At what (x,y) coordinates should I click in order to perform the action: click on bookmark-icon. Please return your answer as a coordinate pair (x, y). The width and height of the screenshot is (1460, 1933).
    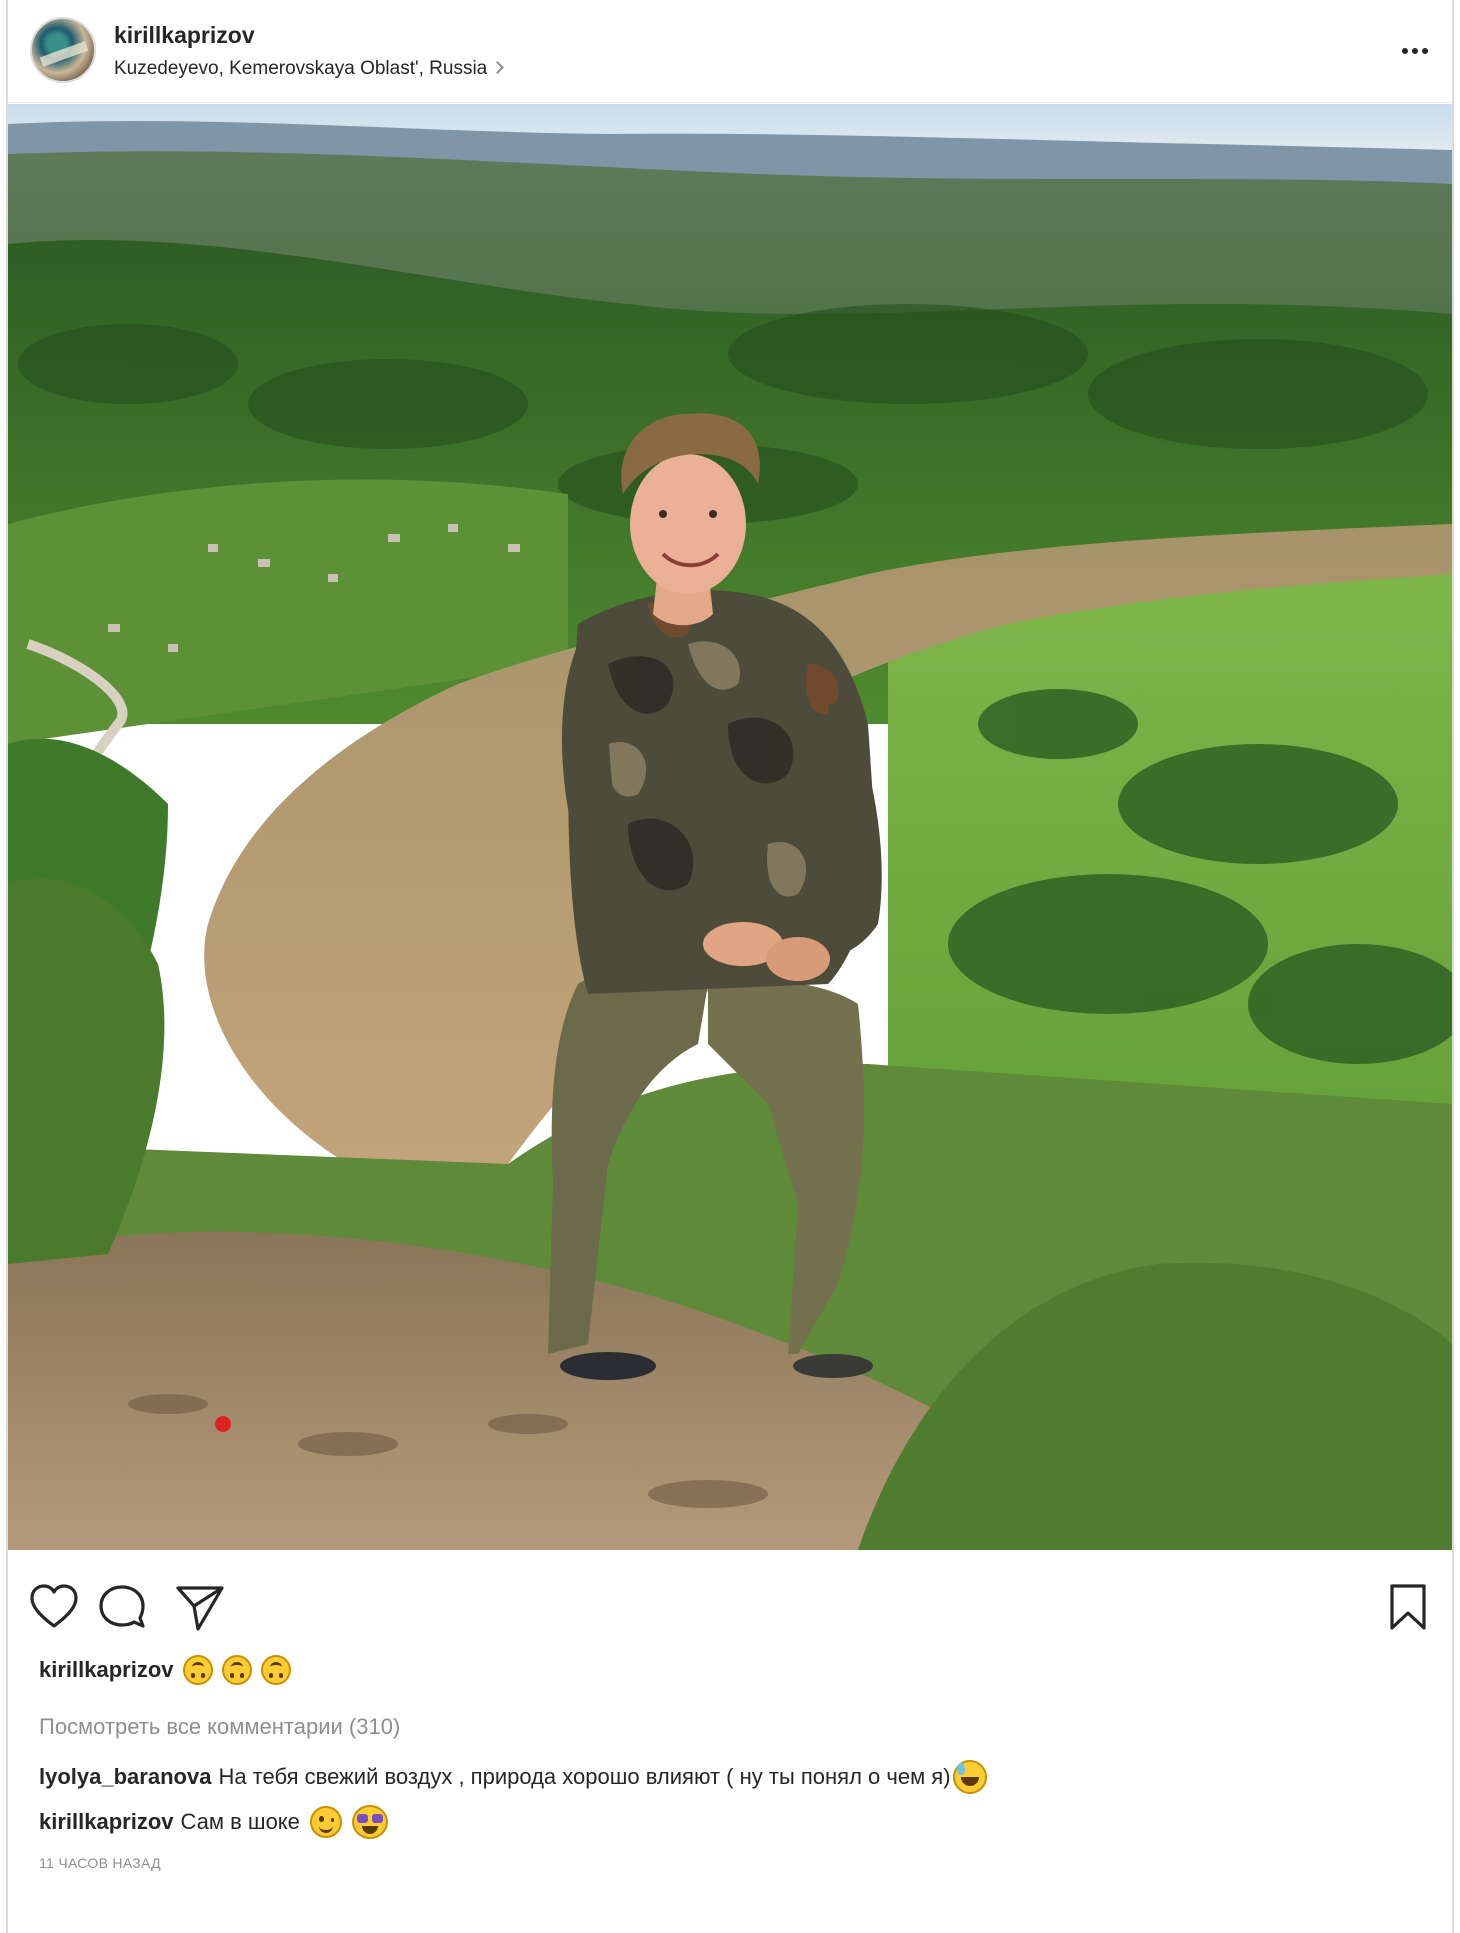
    Looking at the image, I should click on (1408, 1607).